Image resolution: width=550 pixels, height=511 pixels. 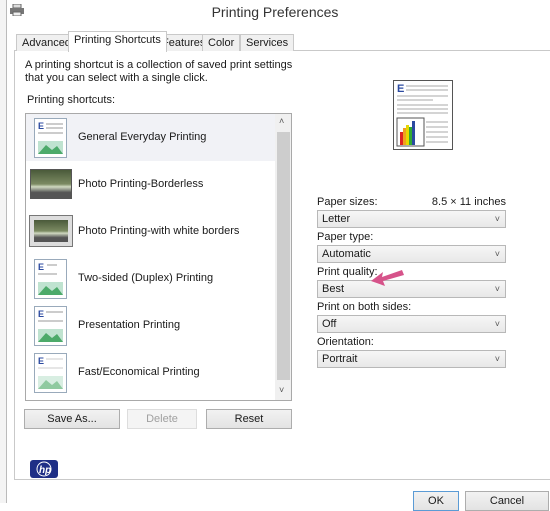 What do you see at coordinates (51, 231) in the screenshot?
I see `photo-bordered-icon` at bounding box center [51, 231].